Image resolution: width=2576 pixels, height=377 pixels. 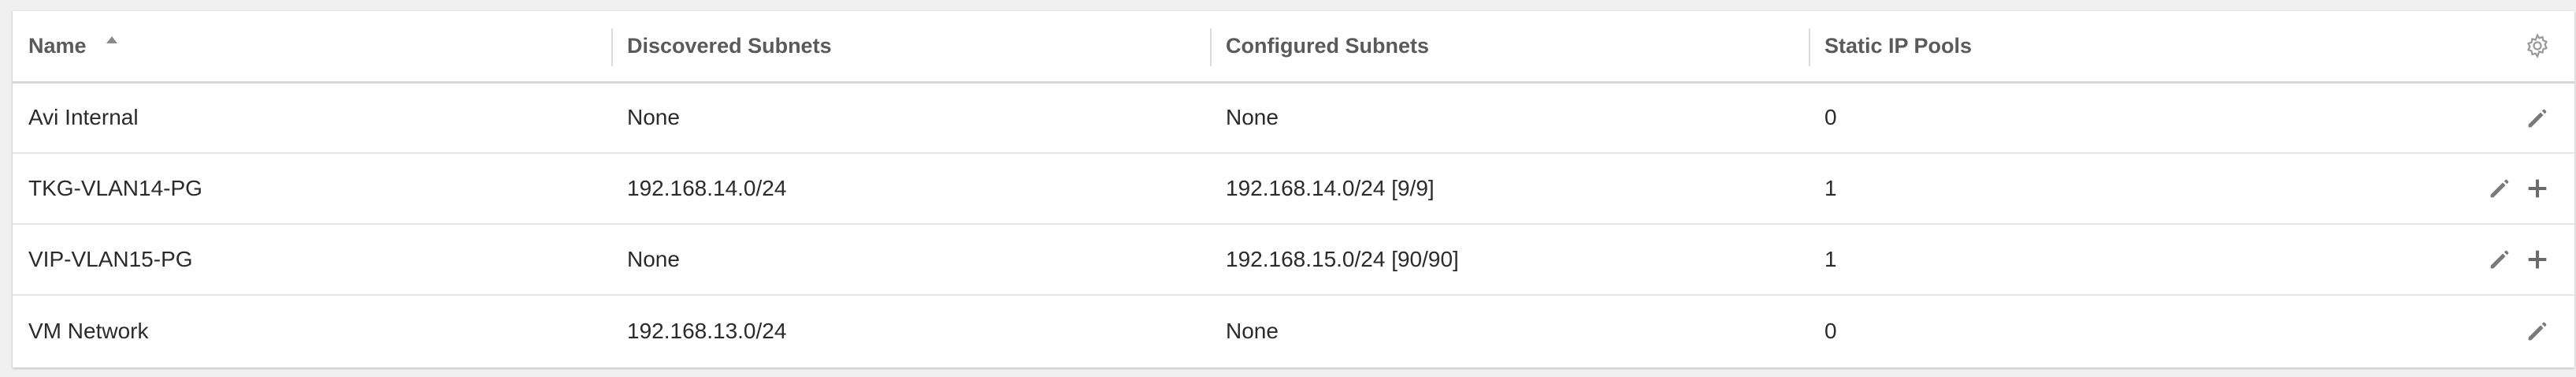 What do you see at coordinates (88, 330) in the screenshot?
I see `cell-name: VM Network` at bounding box center [88, 330].